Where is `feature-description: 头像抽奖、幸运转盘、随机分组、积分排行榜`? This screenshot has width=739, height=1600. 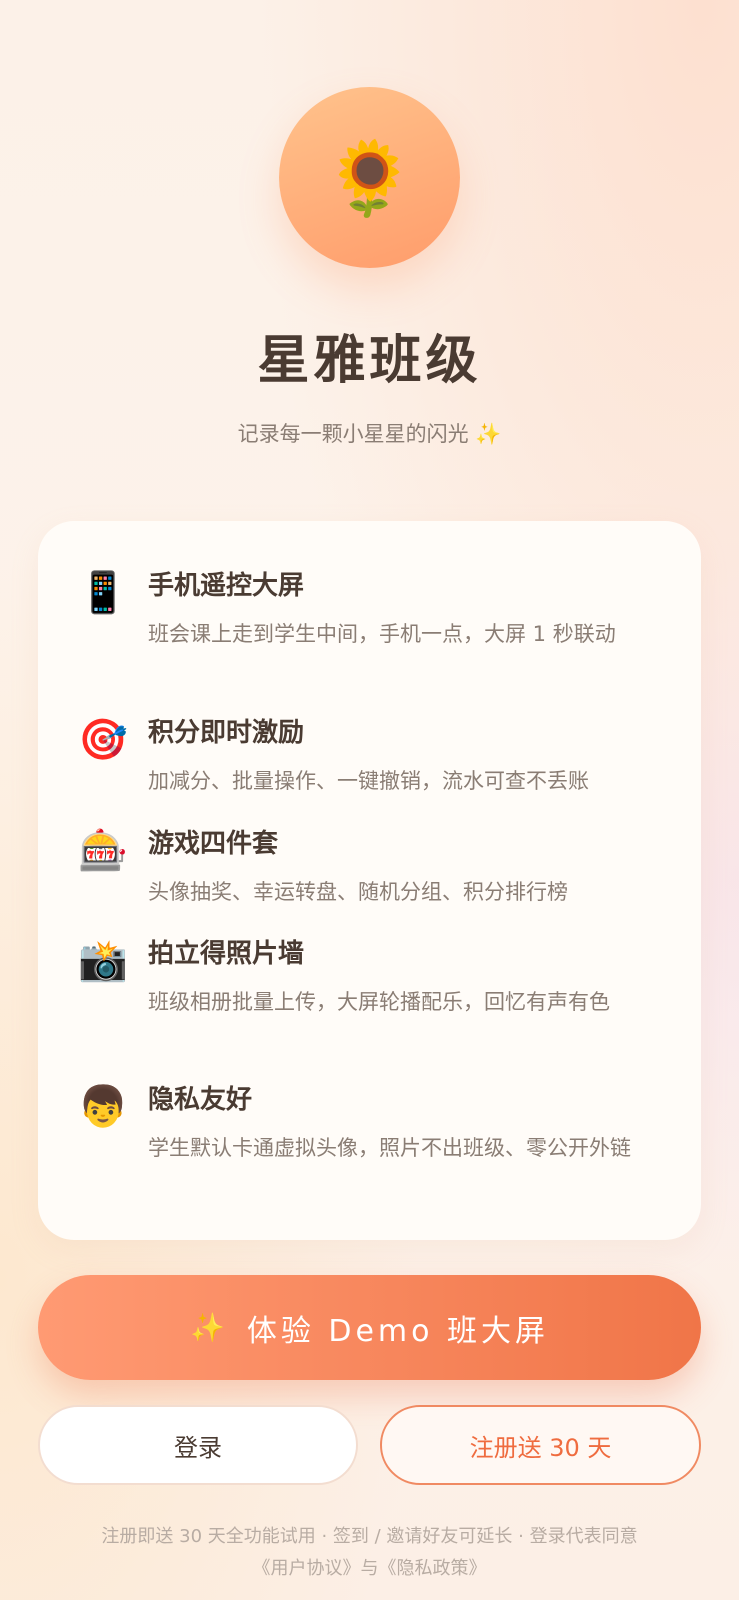
feature-description: 头像抽奖、幸运转盘、随机分组、积分排行榜 is located at coordinates (358, 892).